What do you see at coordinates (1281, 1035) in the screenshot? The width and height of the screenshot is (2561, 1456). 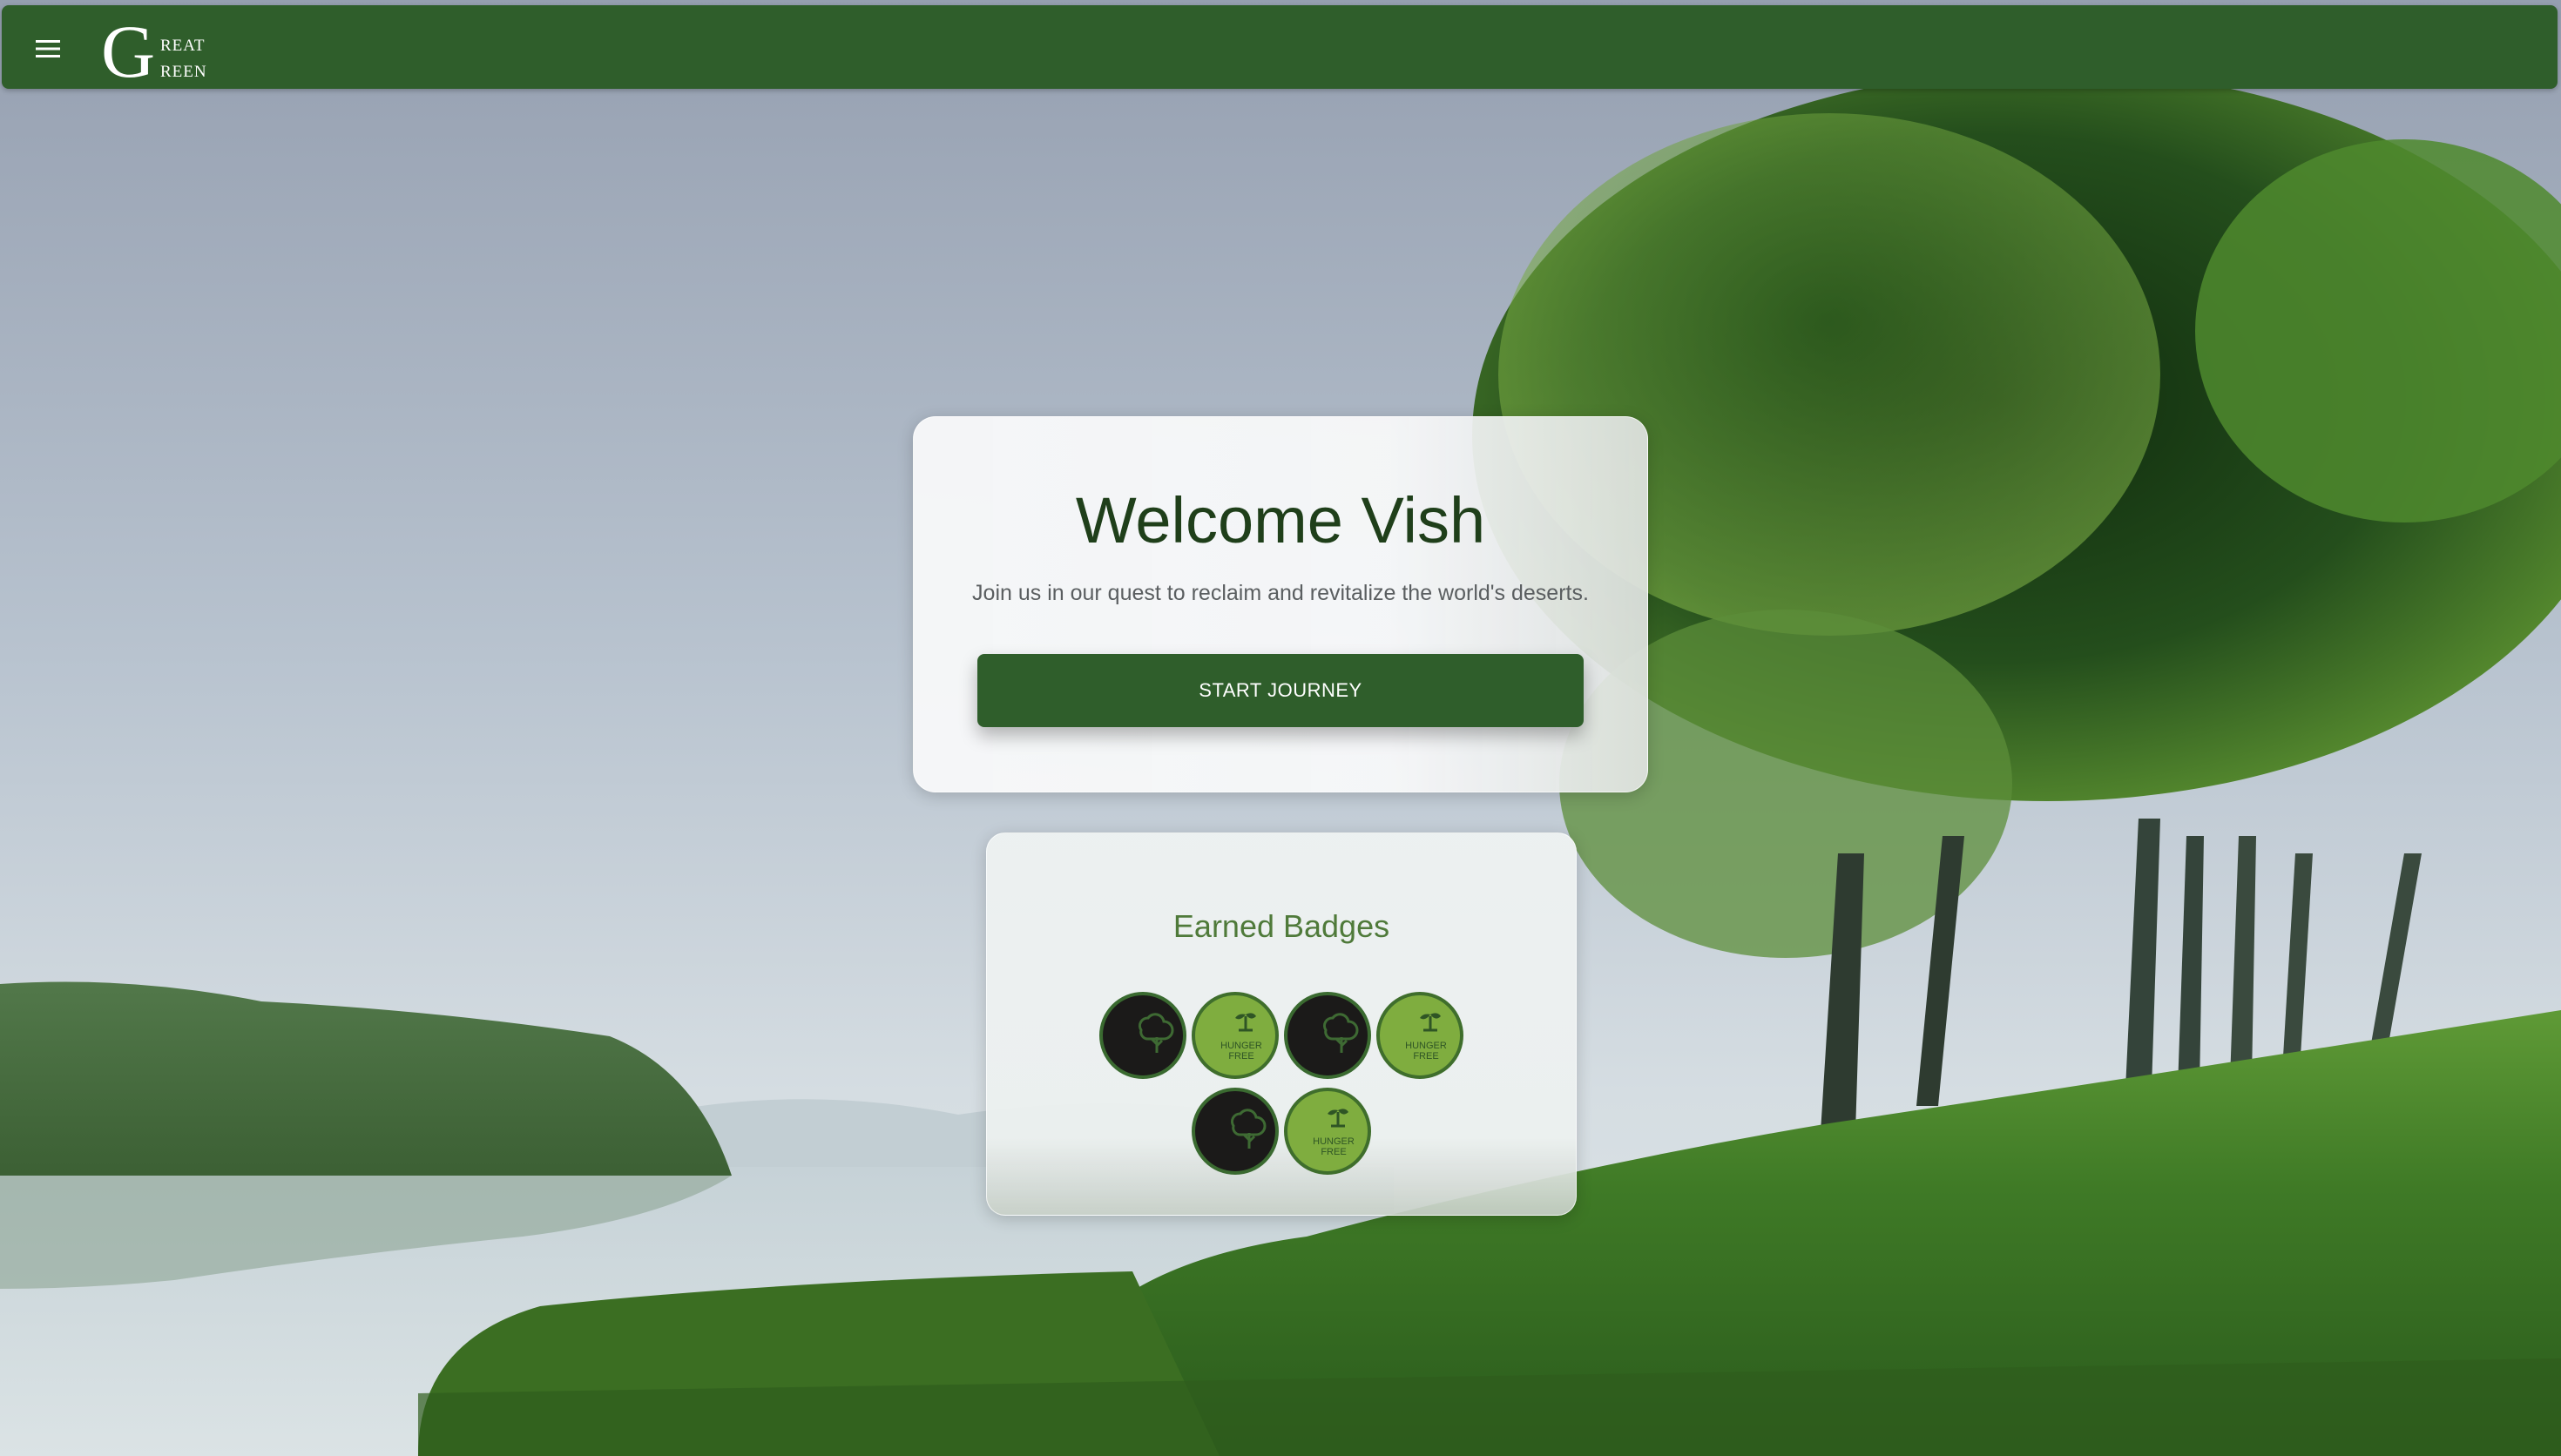 I see `badge-row: HUNGER FREE HUNGER FREE` at bounding box center [1281, 1035].